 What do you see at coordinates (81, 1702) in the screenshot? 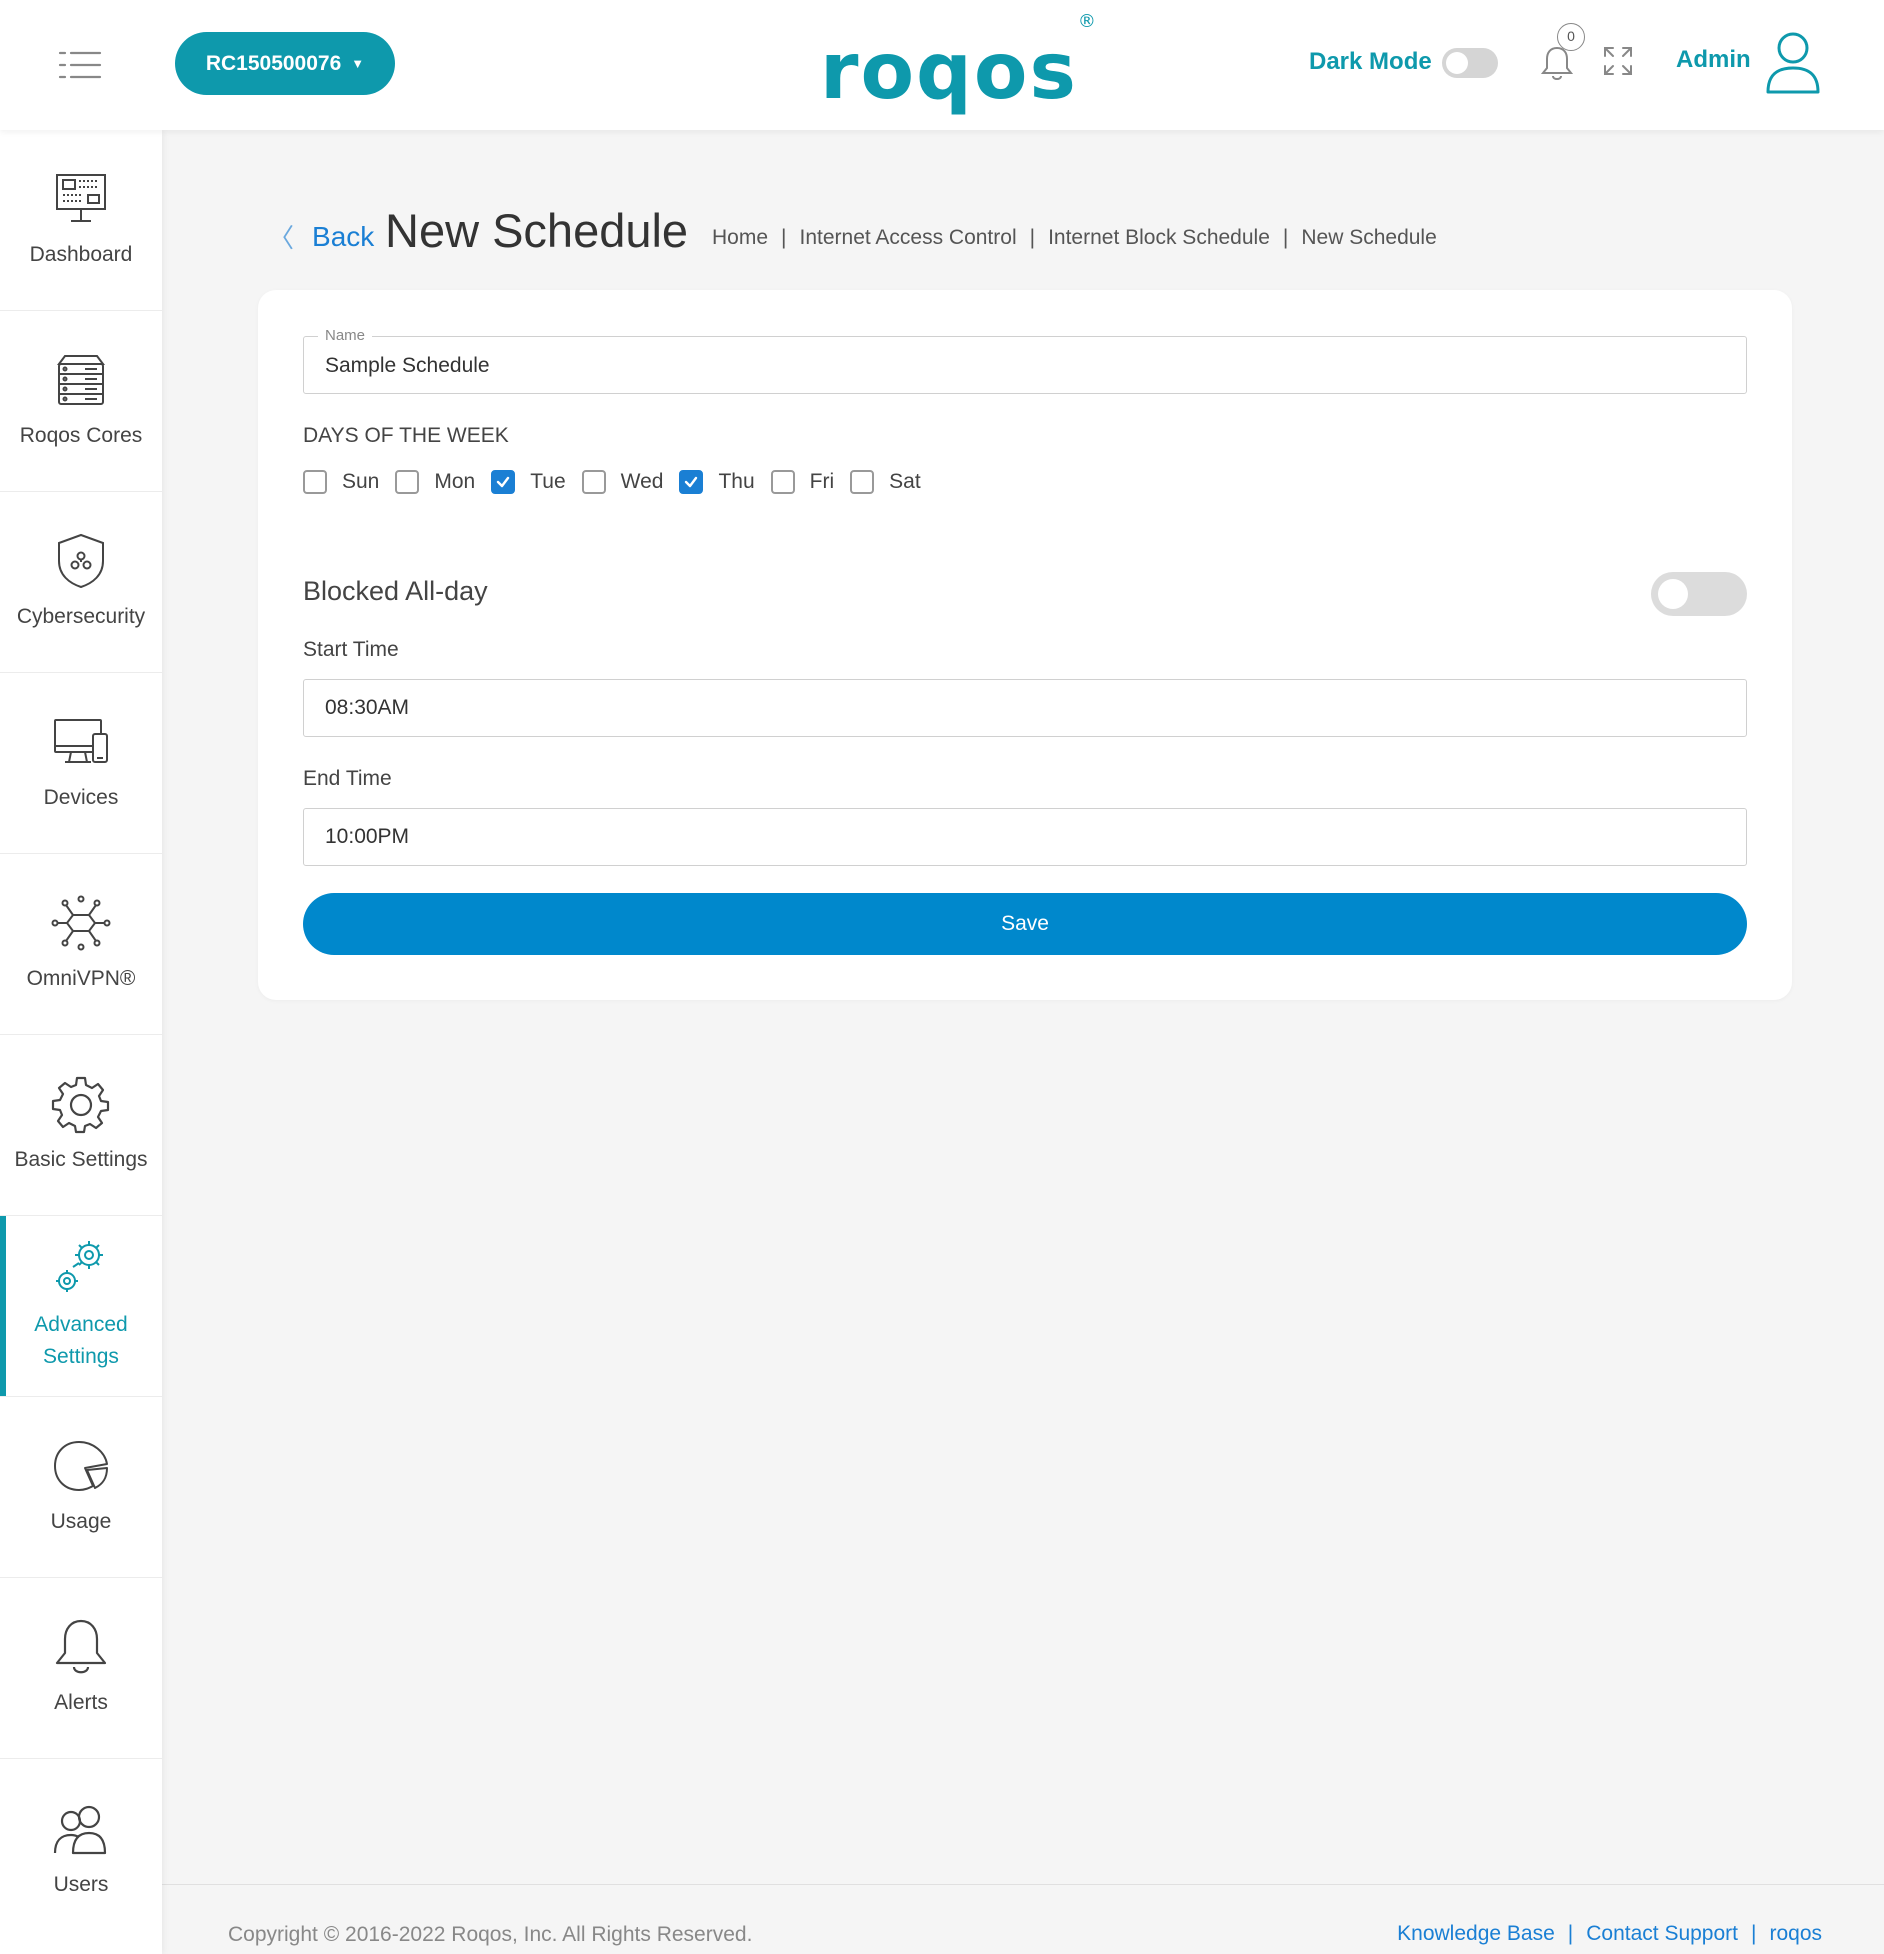
I see `sidebar-item-label: Alerts` at bounding box center [81, 1702].